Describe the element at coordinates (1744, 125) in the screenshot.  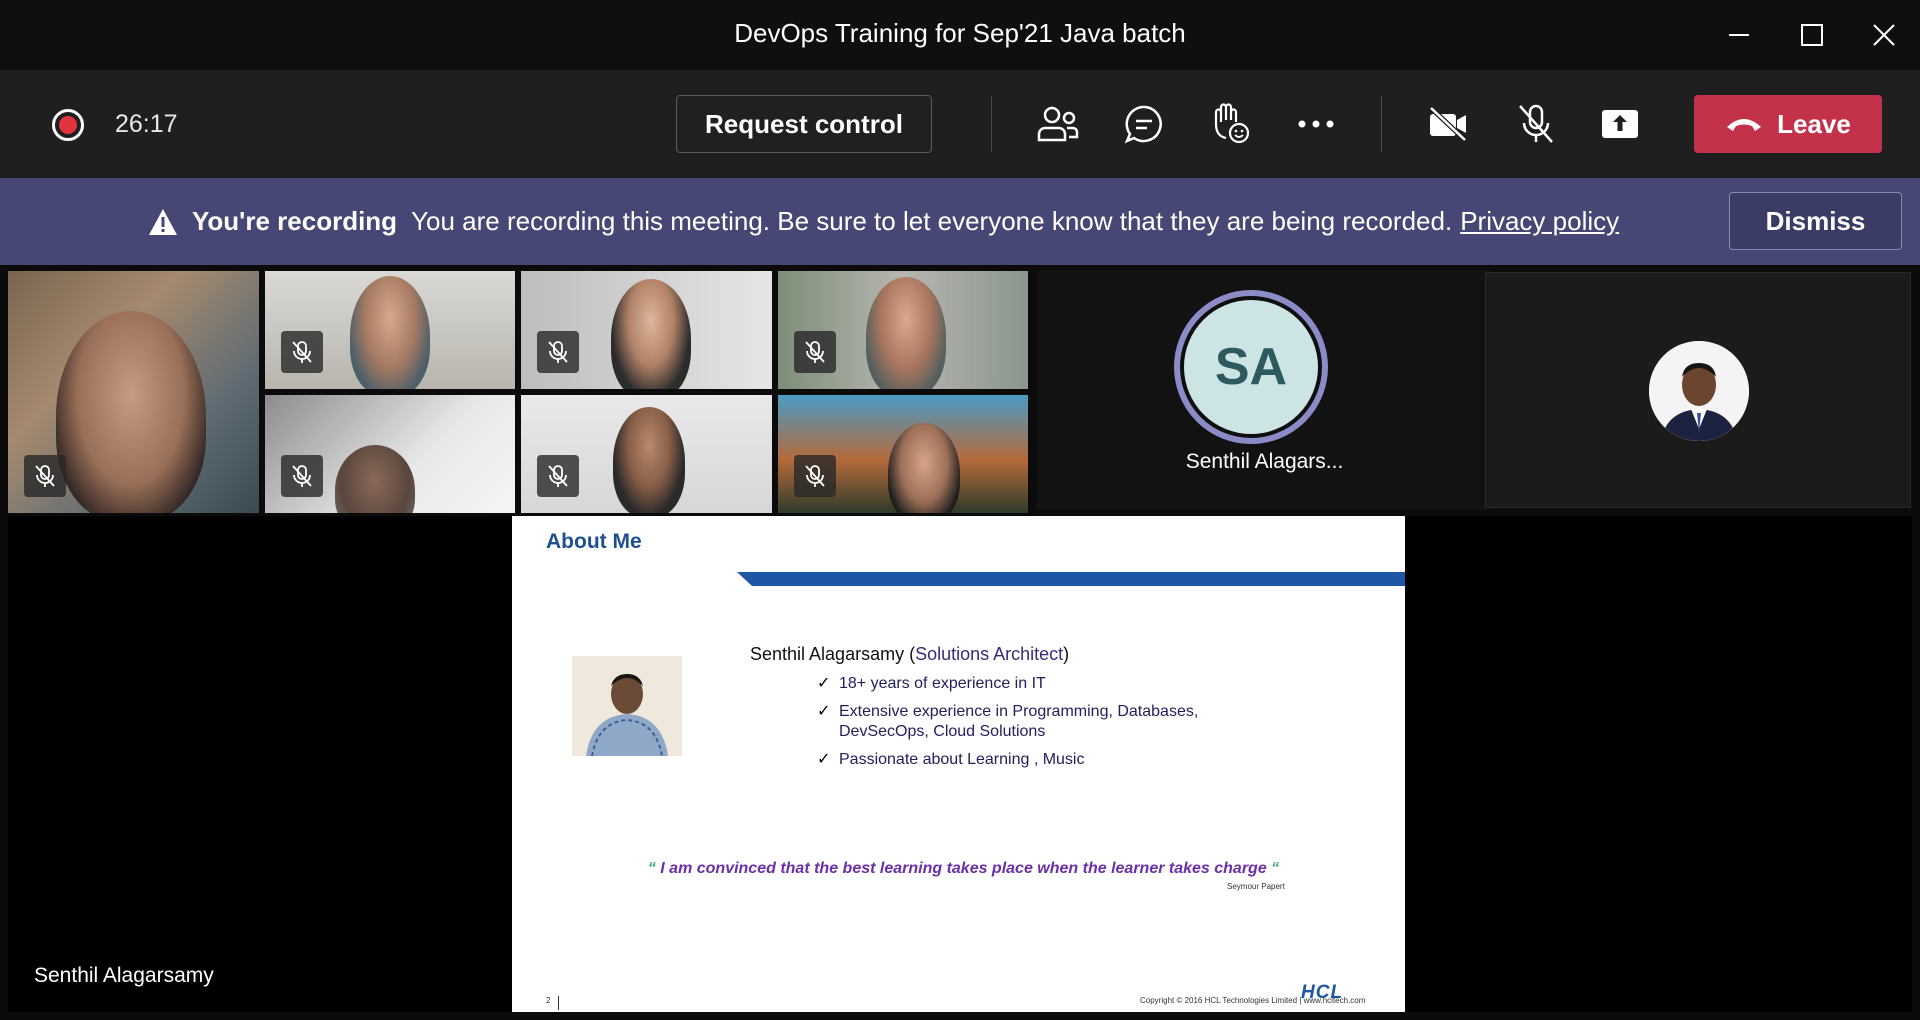
I see `hang-up-icon` at that location.